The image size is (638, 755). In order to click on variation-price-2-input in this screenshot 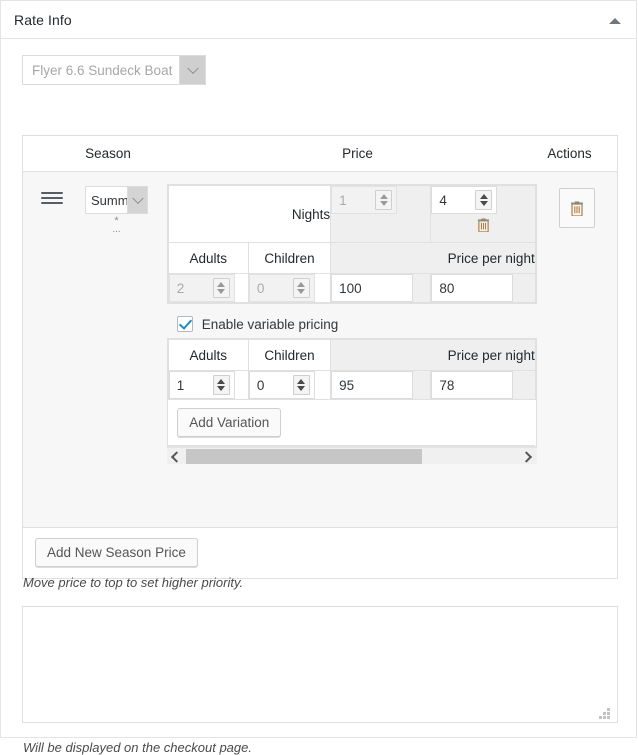, I will do `click(472, 385)`.